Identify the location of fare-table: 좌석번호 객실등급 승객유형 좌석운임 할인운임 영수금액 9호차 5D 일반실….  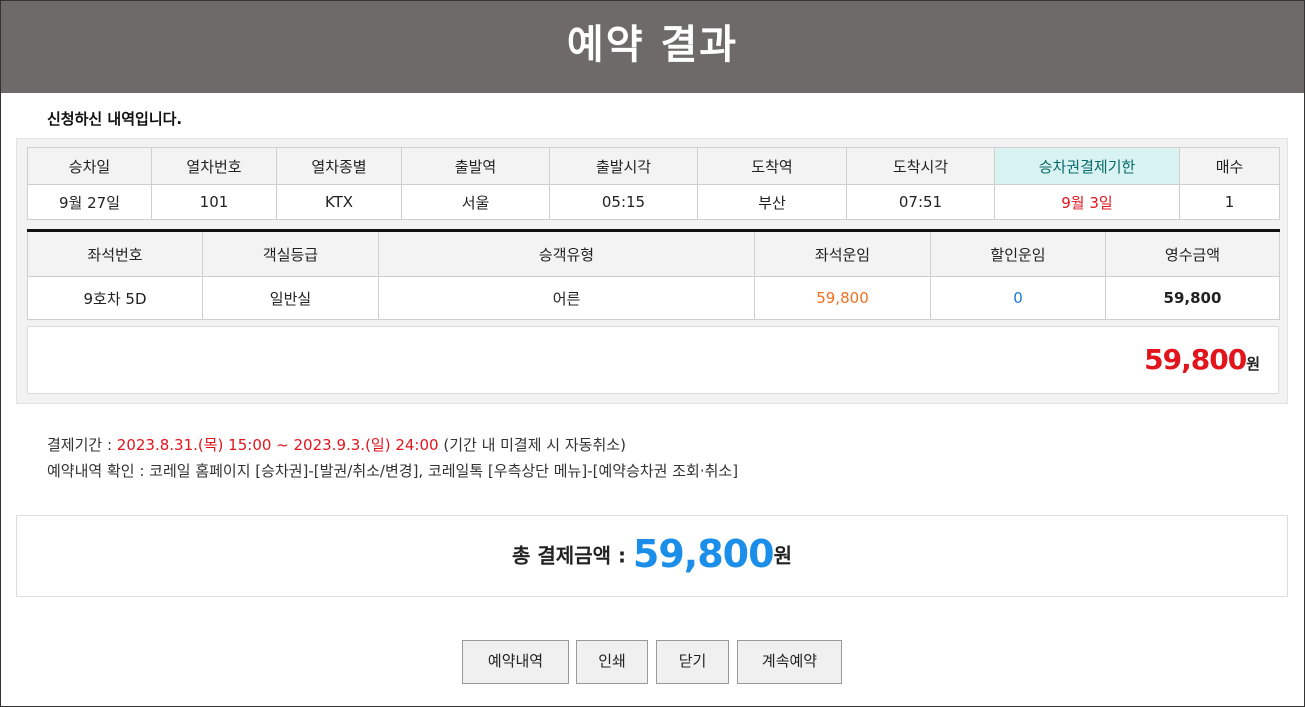
(653, 274).